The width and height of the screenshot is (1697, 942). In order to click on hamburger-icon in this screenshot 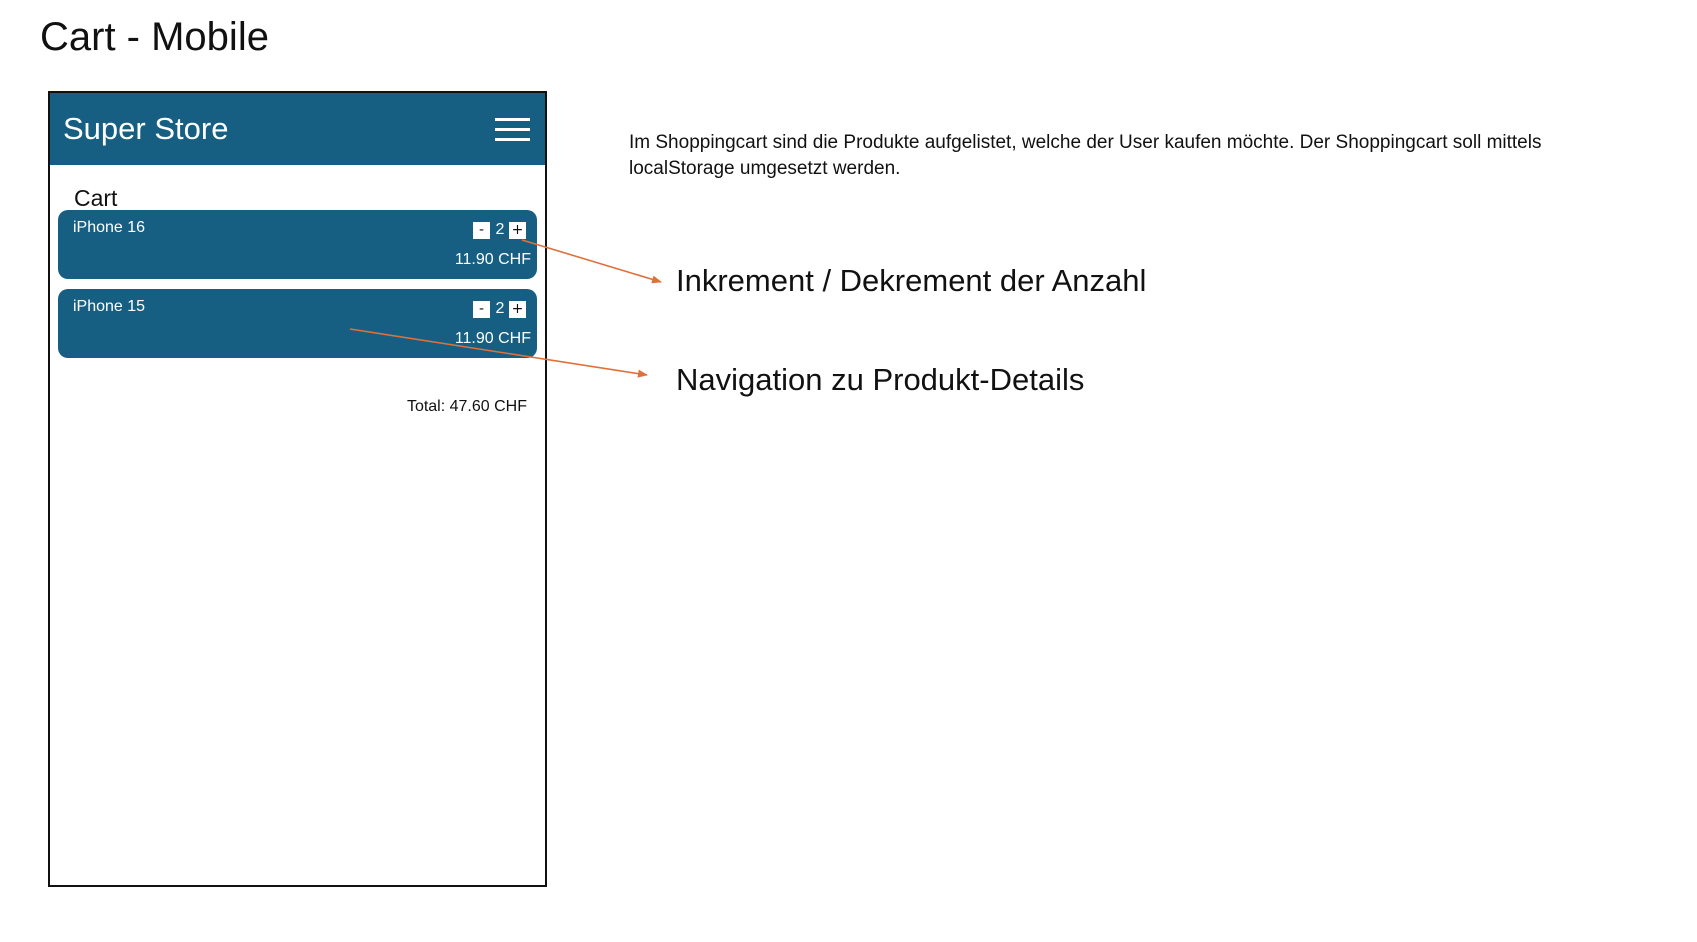, I will do `click(512, 130)`.